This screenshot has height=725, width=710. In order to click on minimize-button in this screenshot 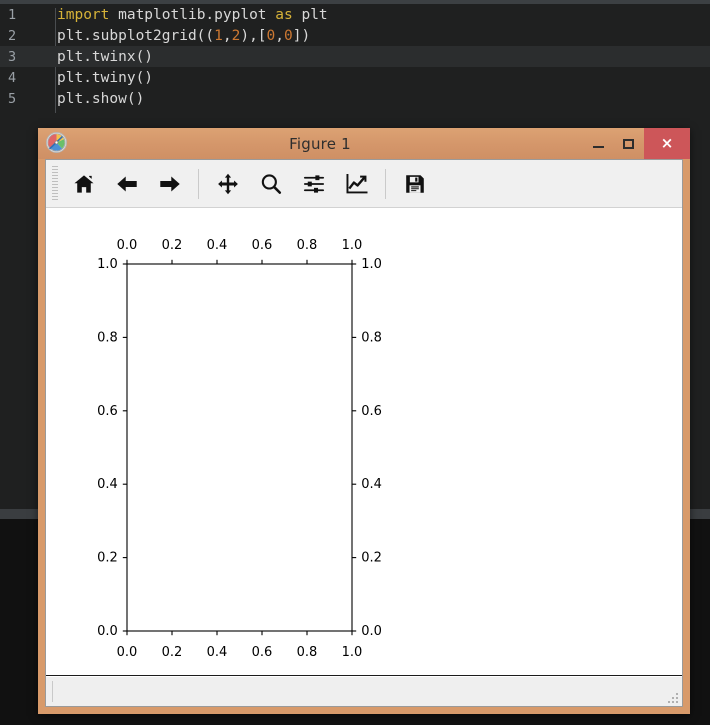, I will do `click(598, 143)`.